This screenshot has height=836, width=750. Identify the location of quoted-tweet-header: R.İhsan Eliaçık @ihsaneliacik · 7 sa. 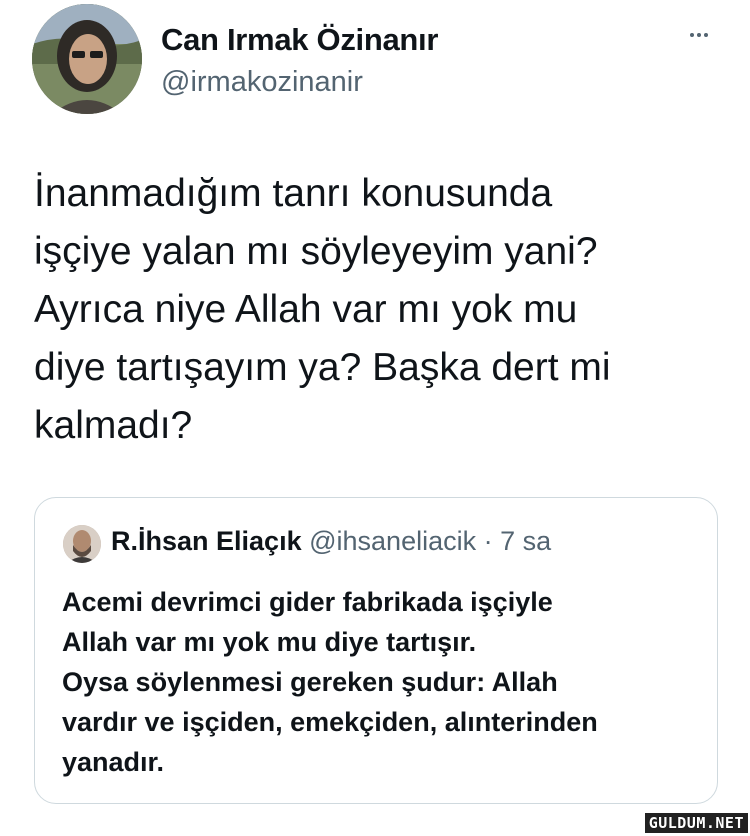
(331, 541).